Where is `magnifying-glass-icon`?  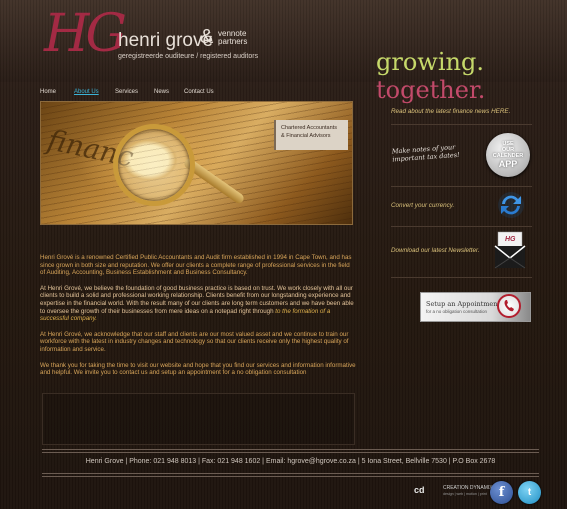
magnifying-glass-icon is located at coordinates (154, 165).